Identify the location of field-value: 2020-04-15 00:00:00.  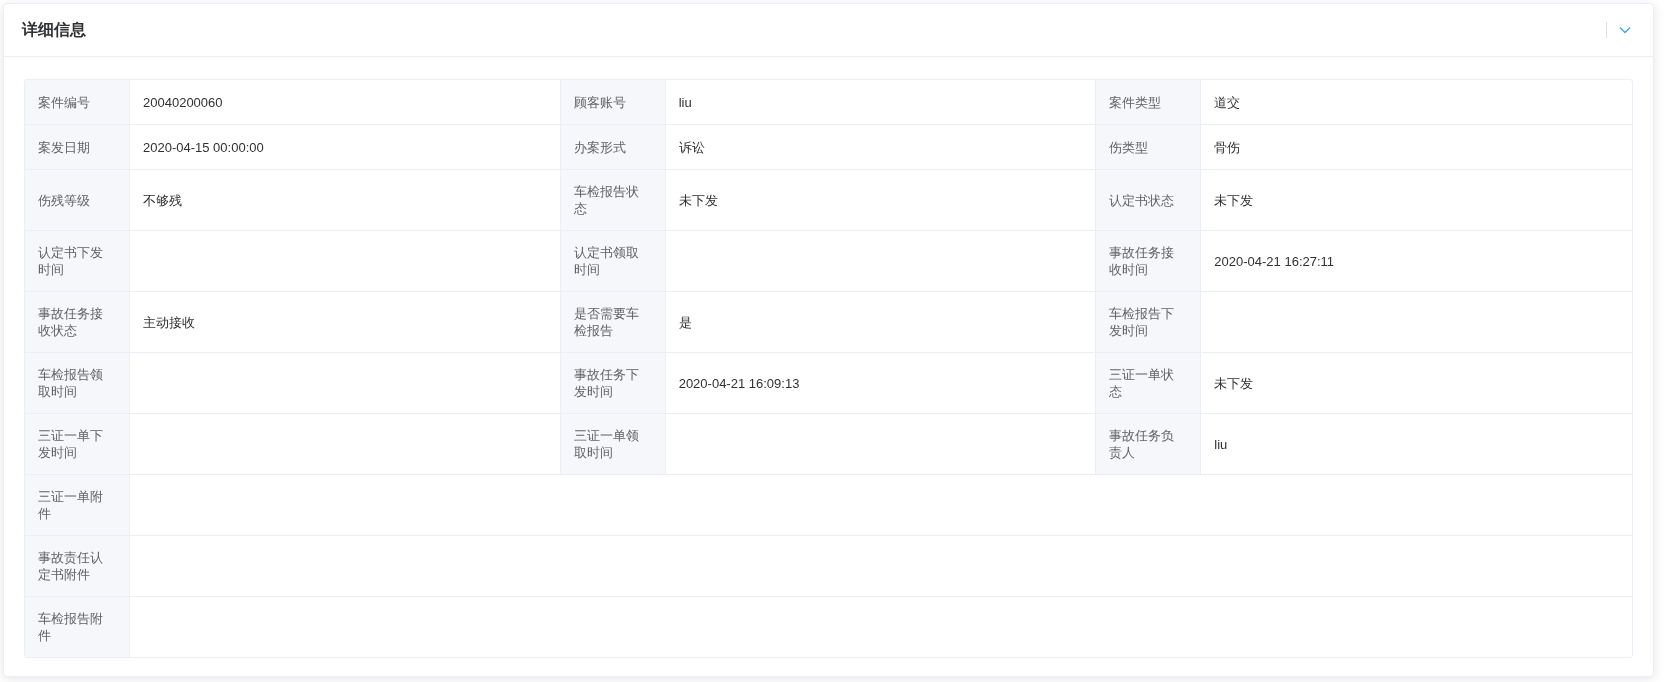
(345, 147).